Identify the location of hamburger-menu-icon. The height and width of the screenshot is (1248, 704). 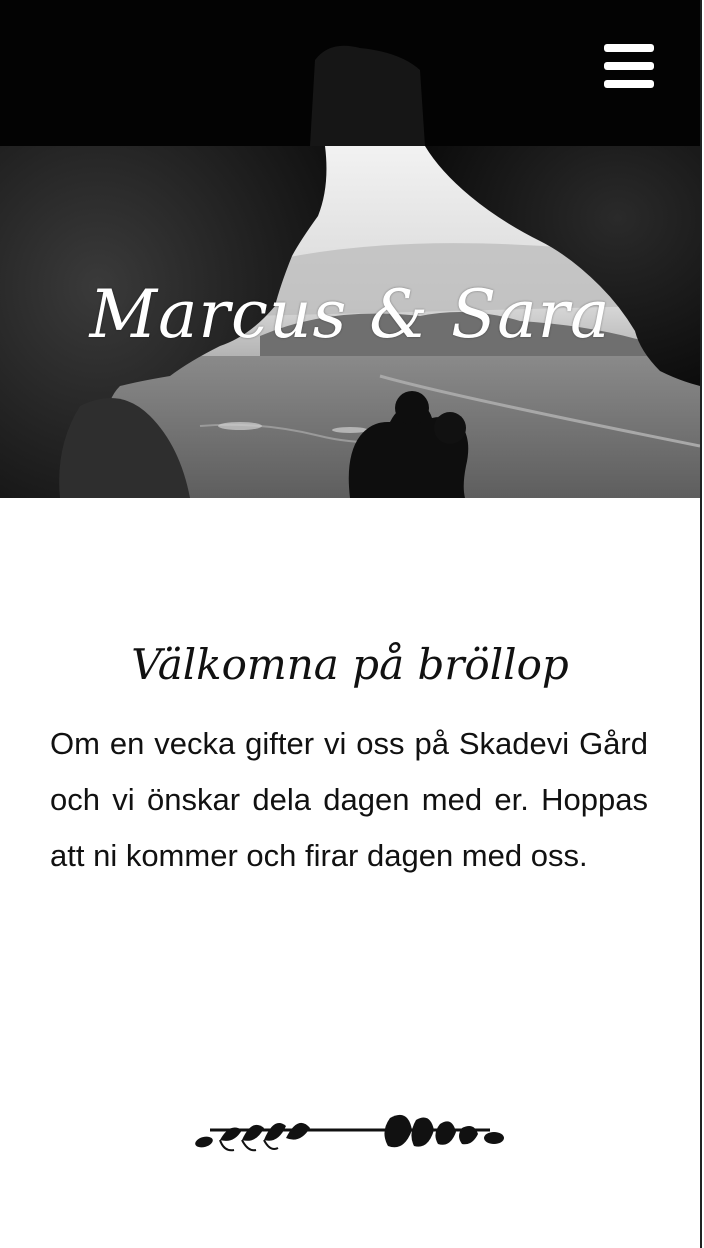
(630, 67).